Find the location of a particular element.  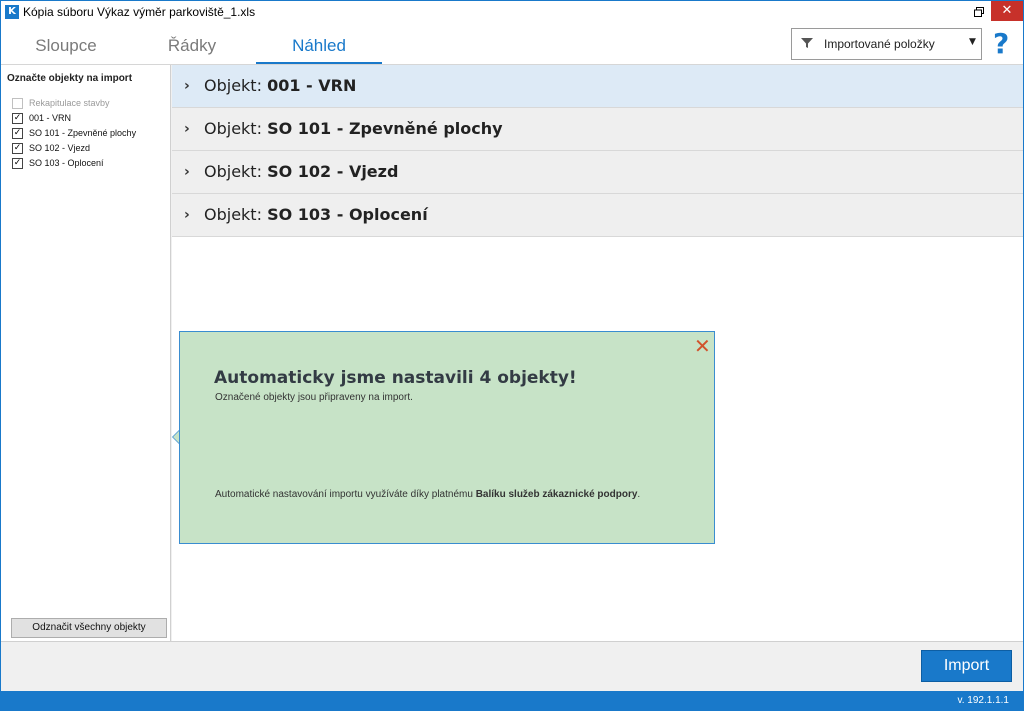

object-title: Objekt: SO 102 - Vjezd is located at coordinates (301, 171).